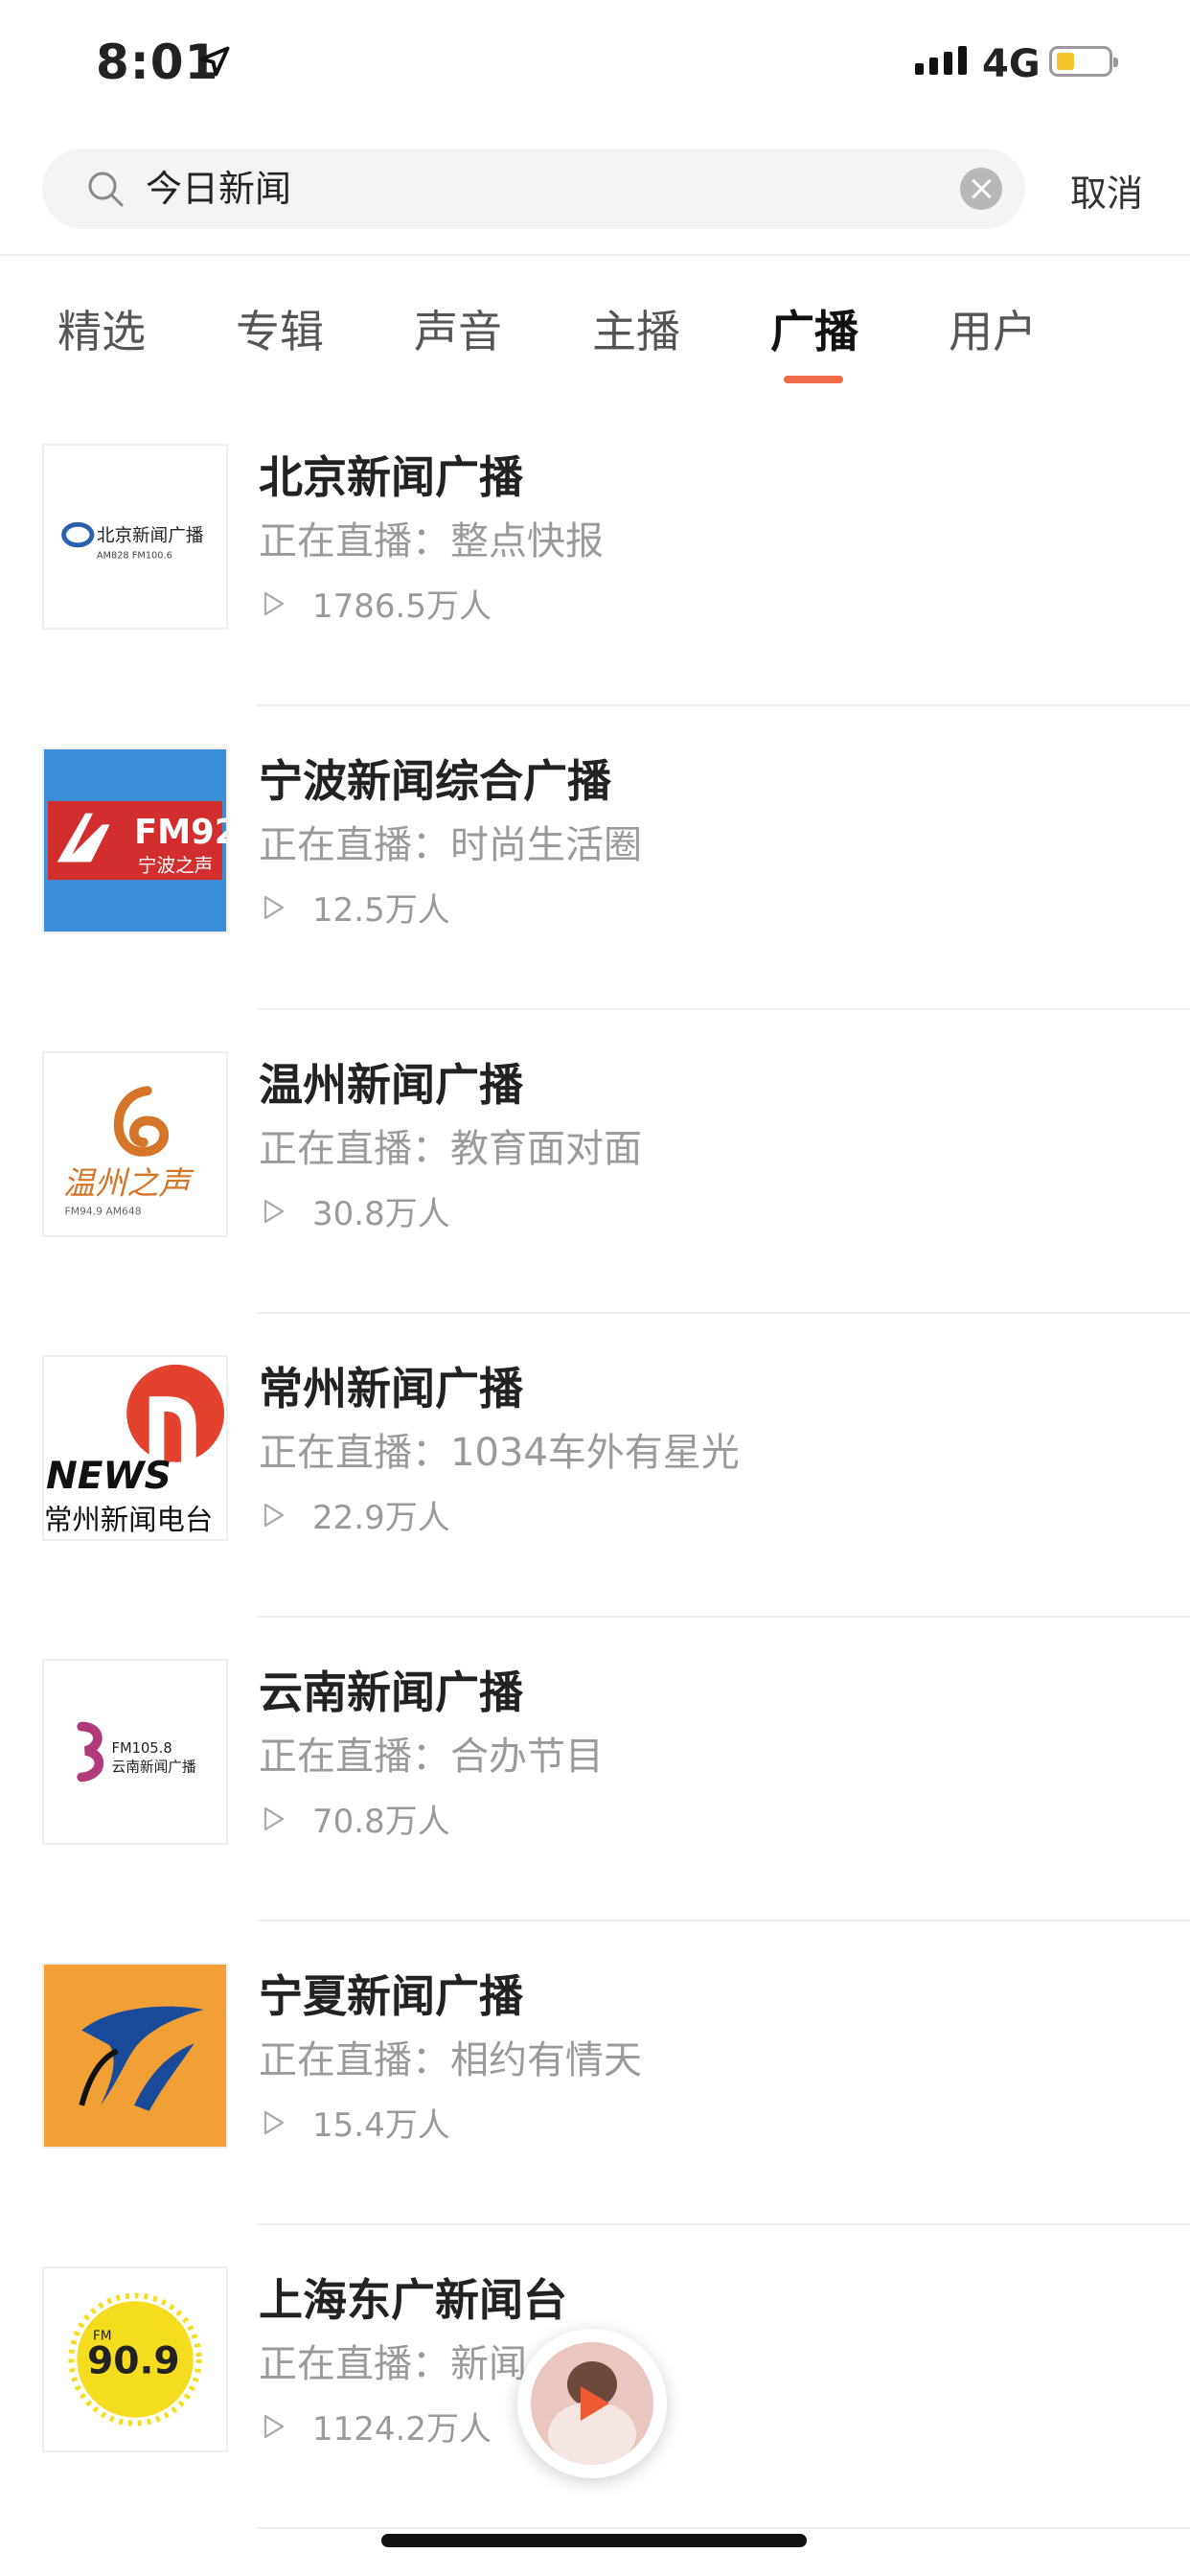 This screenshot has width=1190, height=2576. I want to click on live-program: 正在直播：教育面对面, so click(451, 1149).